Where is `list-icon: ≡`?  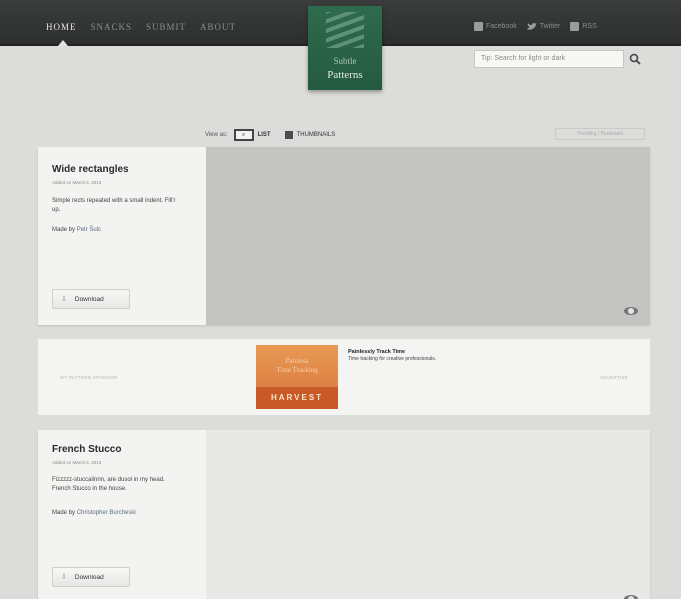
list-icon: ≡ is located at coordinates (243, 135).